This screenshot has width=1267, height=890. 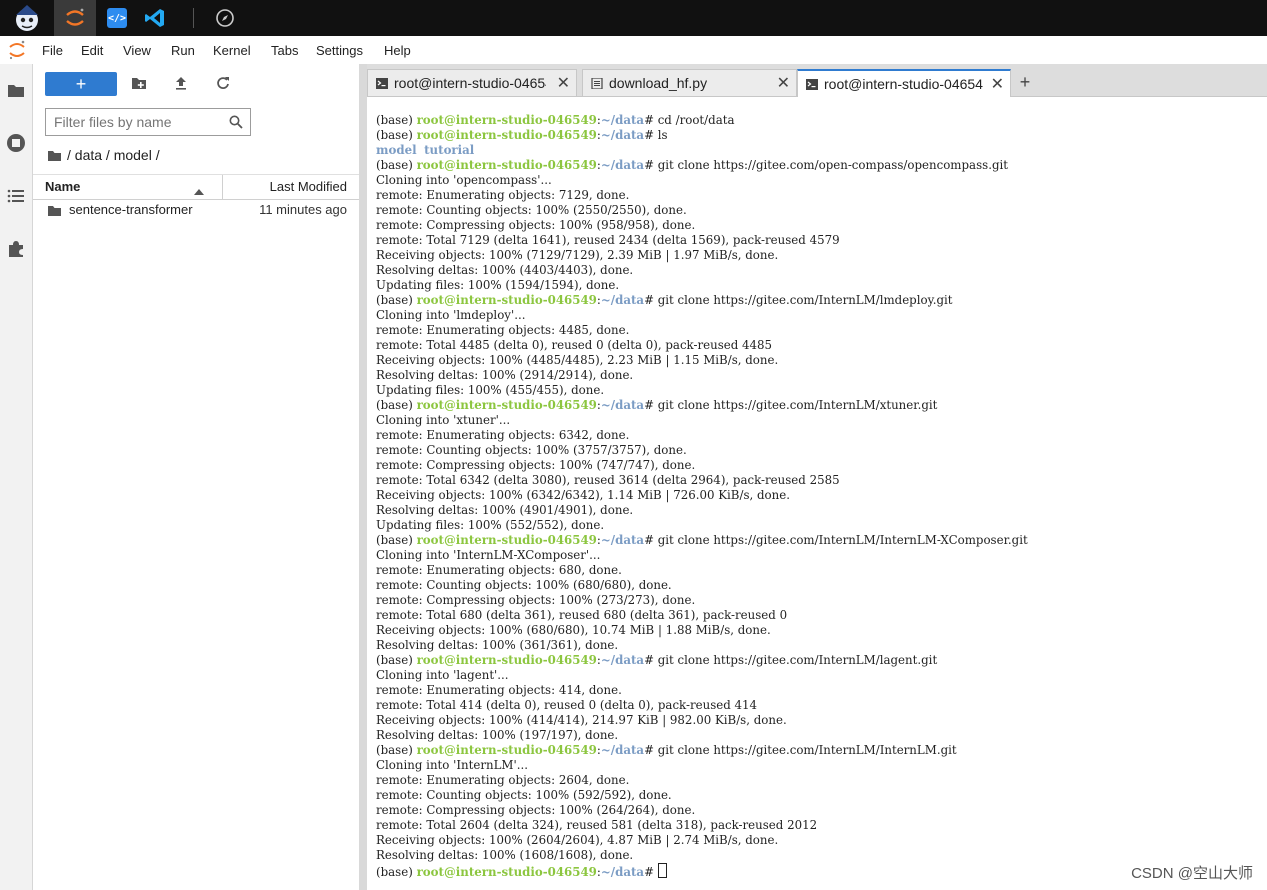 What do you see at coordinates (113, 155) in the screenshot?
I see `breadcrumb-path: / data / model /` at bounding box center [113, 155].